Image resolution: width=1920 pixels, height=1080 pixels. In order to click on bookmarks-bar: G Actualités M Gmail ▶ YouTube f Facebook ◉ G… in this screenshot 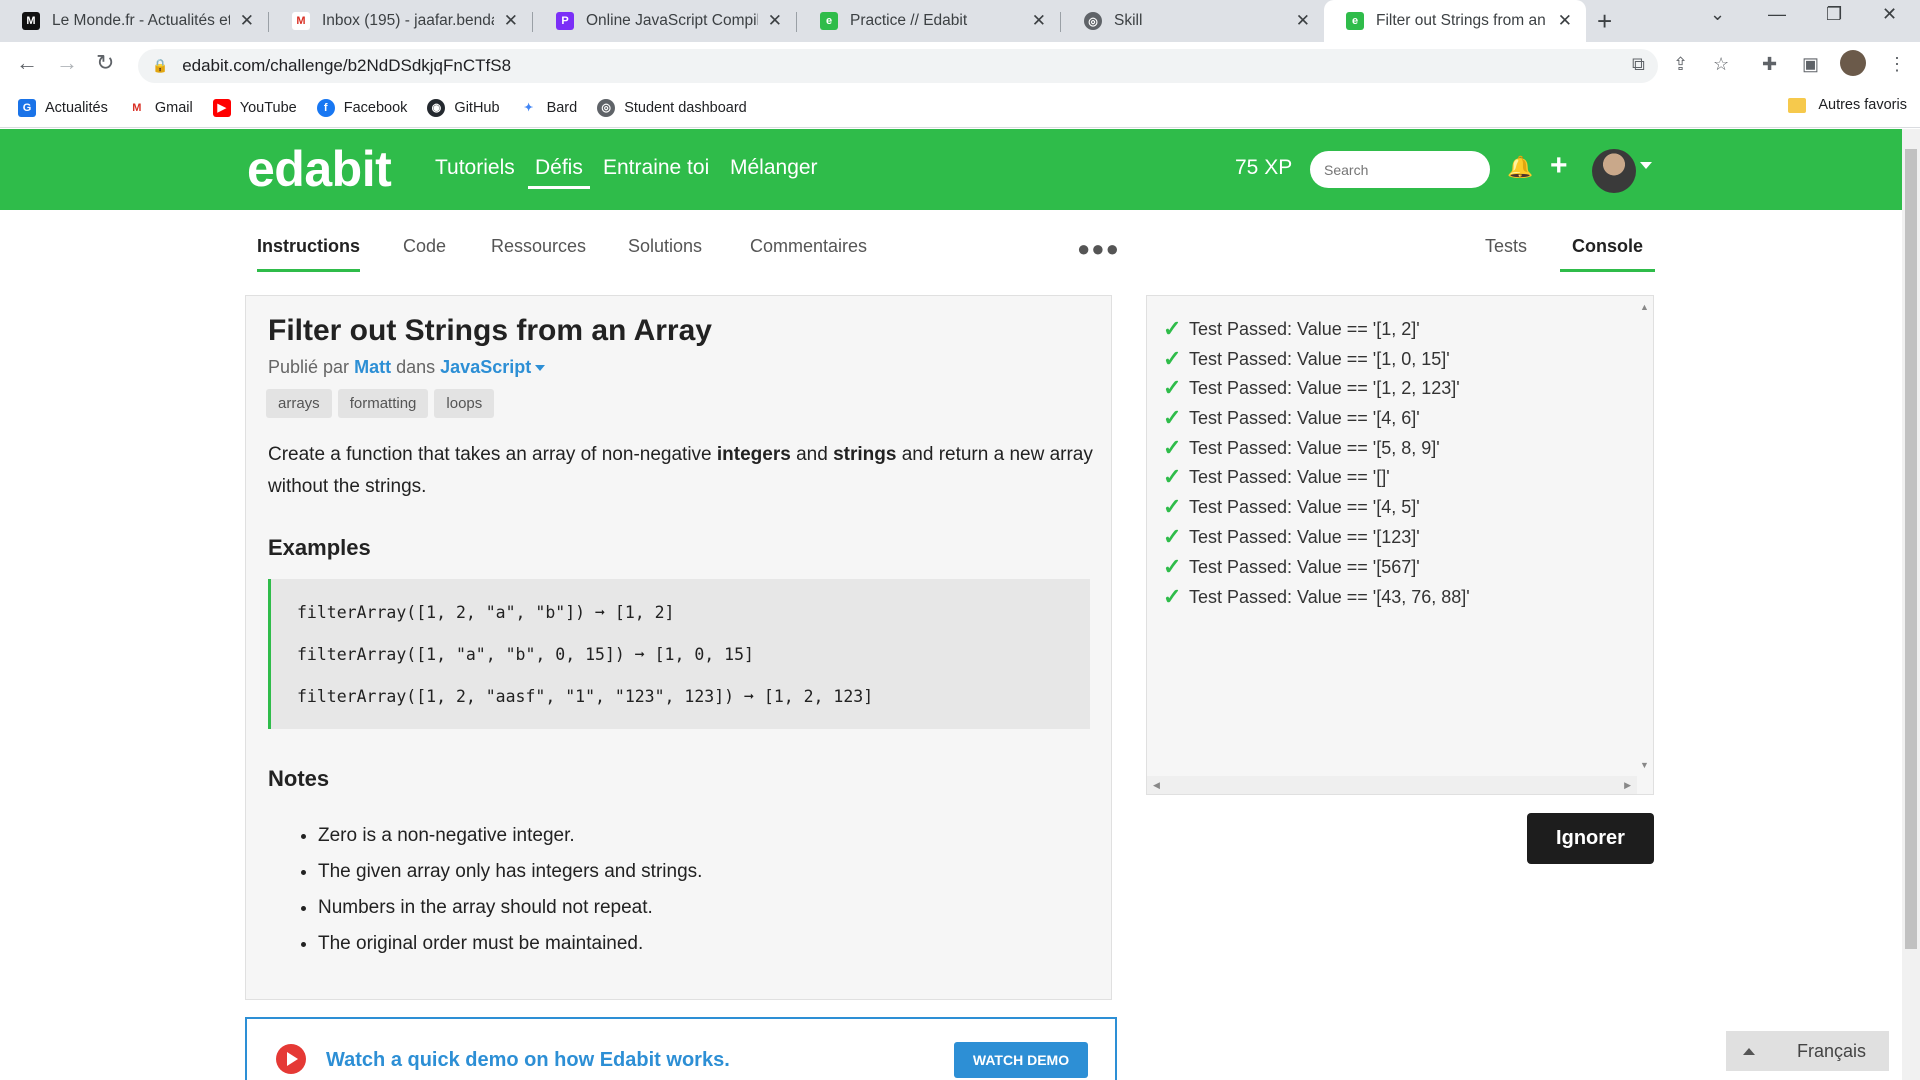, I will do `click(960, 108)`.